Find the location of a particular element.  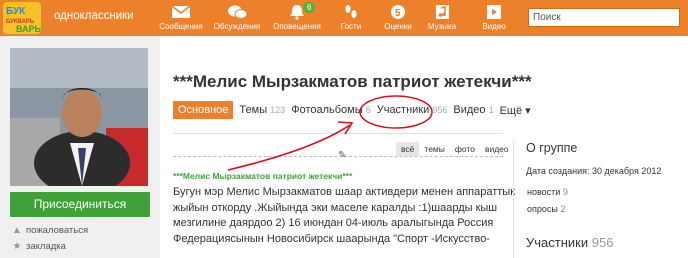

tab-label: Темы is located at coordinates (253, 110).